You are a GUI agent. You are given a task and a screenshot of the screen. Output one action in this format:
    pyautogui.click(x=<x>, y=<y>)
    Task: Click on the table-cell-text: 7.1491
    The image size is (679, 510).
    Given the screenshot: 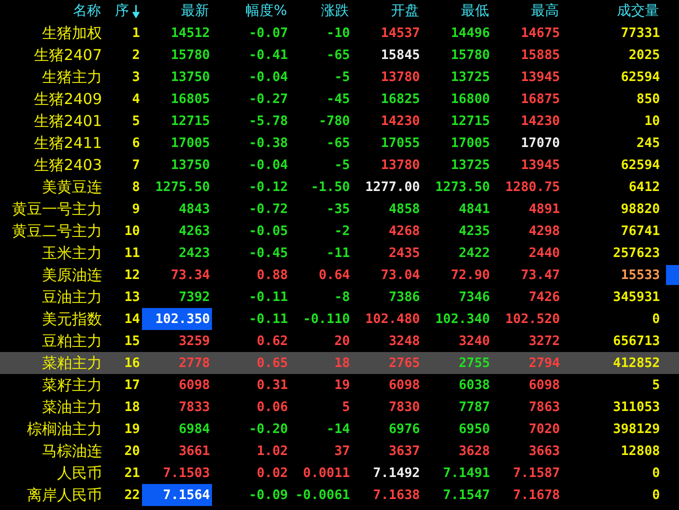 What is the action you would take?
    pyautogui.click(x=467, y=473)
    